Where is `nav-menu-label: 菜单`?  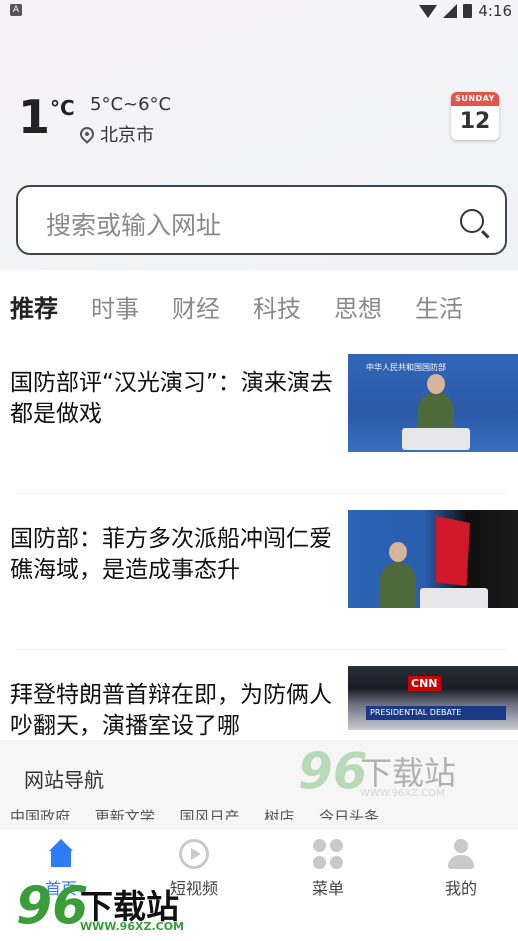
nav-menu-label: 菜单 is located at coordinates (327, 888).